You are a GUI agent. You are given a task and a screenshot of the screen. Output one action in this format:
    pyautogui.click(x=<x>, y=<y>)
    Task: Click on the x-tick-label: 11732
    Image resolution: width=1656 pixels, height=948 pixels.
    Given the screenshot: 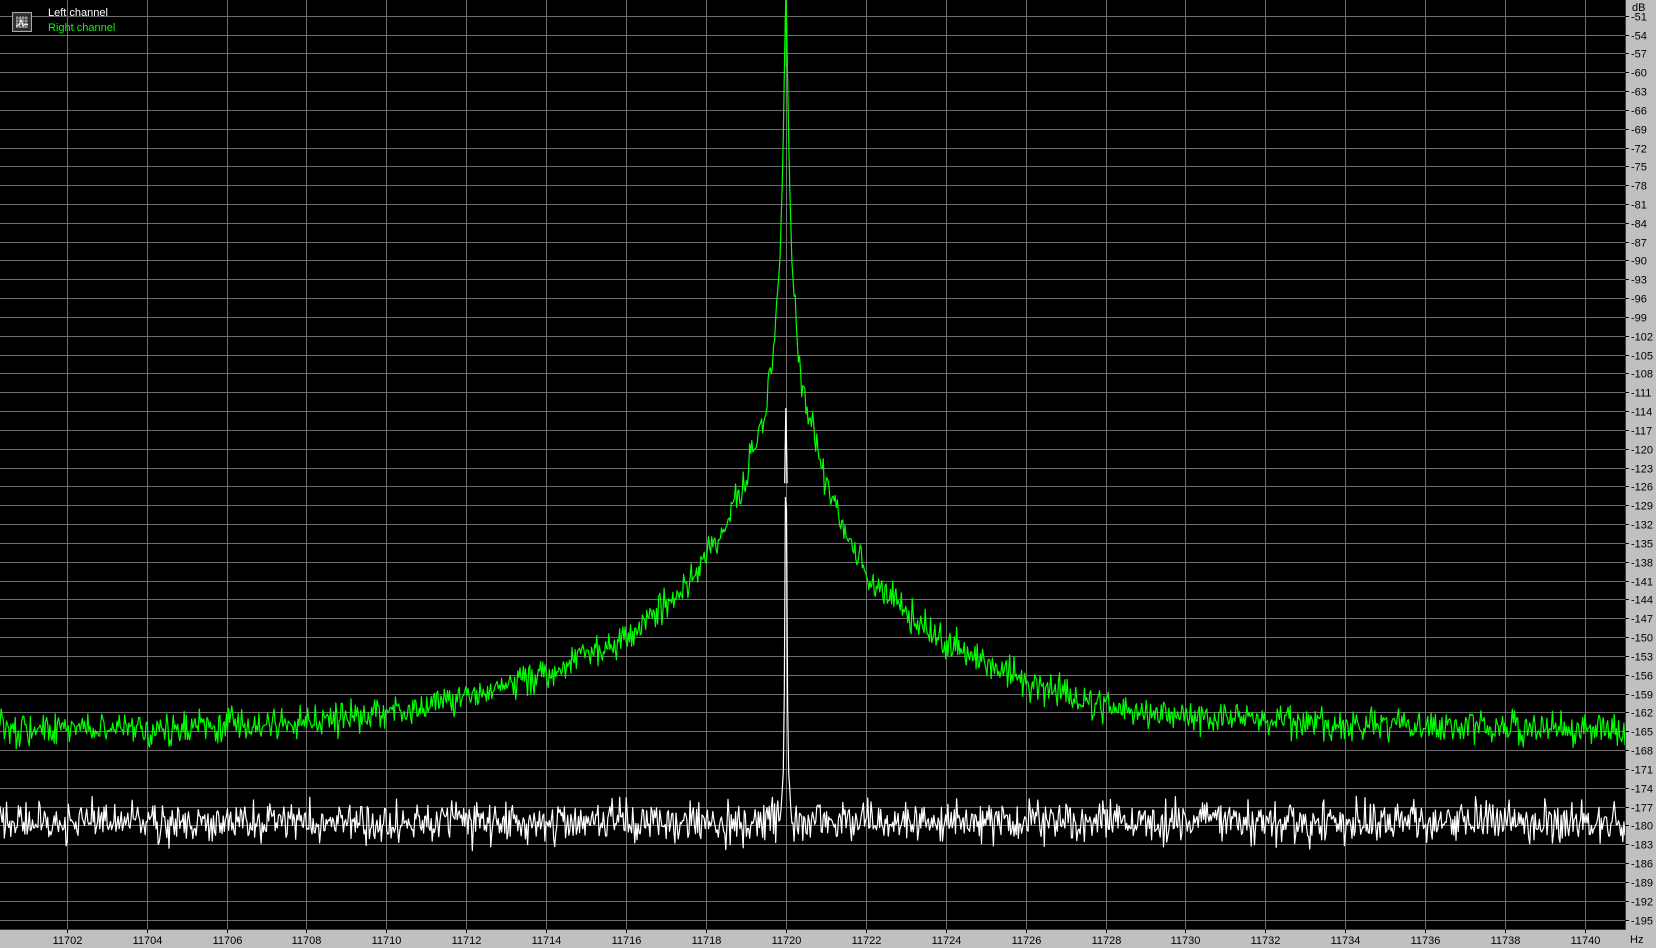 What is the action you would take?
    pyautogui.click(x=1266, y=941)
    